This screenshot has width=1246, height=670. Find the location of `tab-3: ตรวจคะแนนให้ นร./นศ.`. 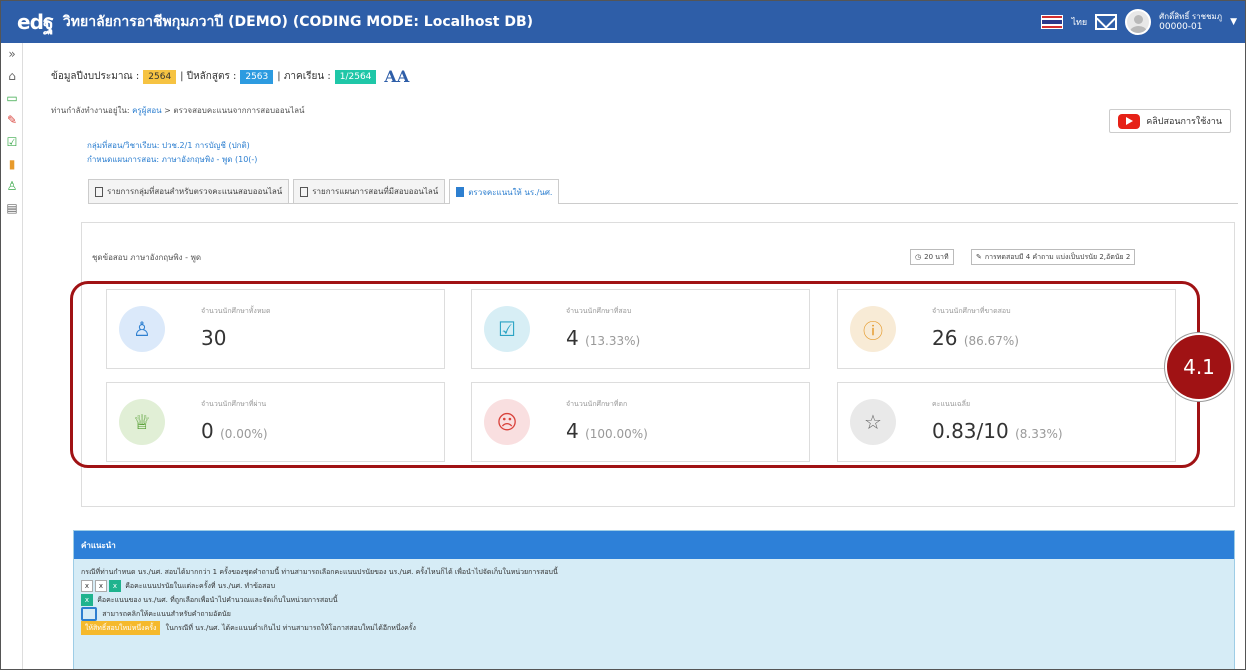

tab-3: ตรวจคะแนนให้ นร./นศ. is located at coordinates (504, 191).